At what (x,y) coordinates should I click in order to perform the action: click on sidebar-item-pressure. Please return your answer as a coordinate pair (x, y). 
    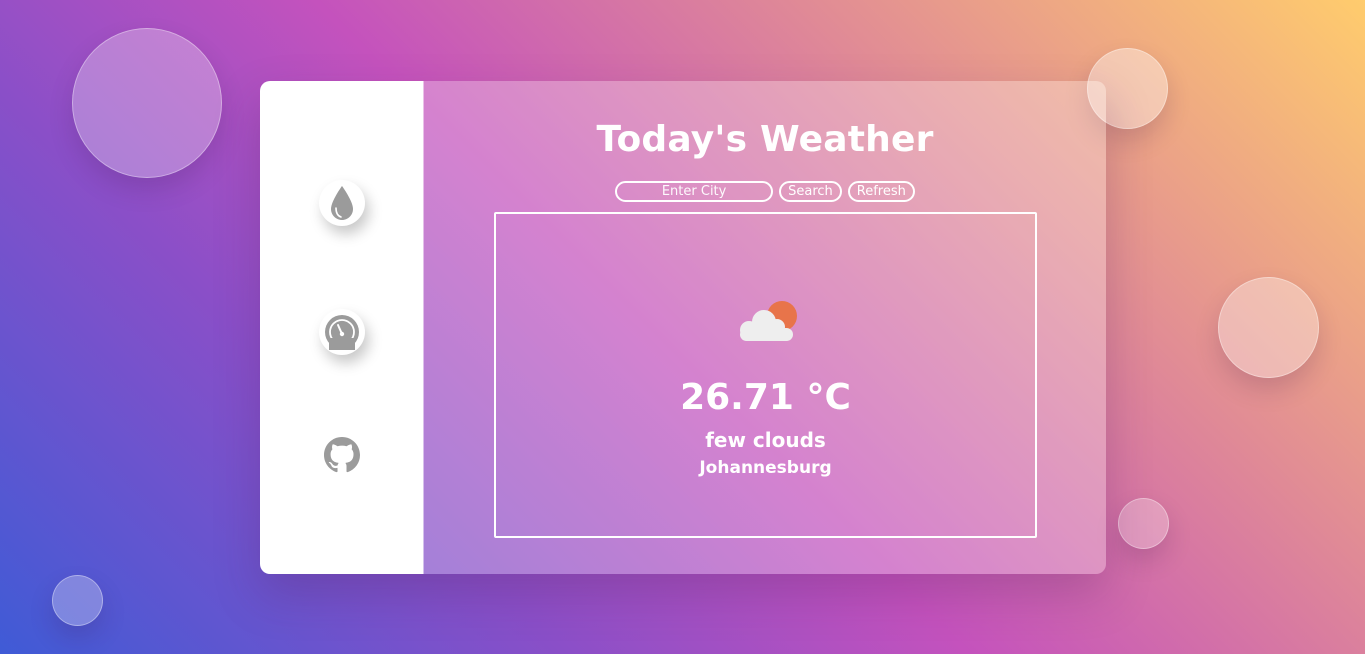
    Looking at the image, I should click on (342, 332).